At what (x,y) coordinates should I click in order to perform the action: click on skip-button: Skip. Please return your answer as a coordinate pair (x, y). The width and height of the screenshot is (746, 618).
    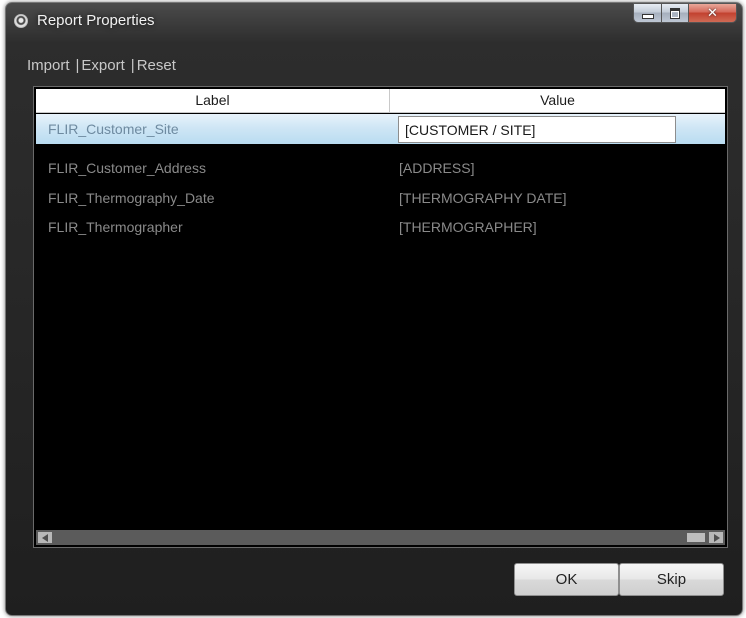
    Looking at the image, I should click on (671, 579).